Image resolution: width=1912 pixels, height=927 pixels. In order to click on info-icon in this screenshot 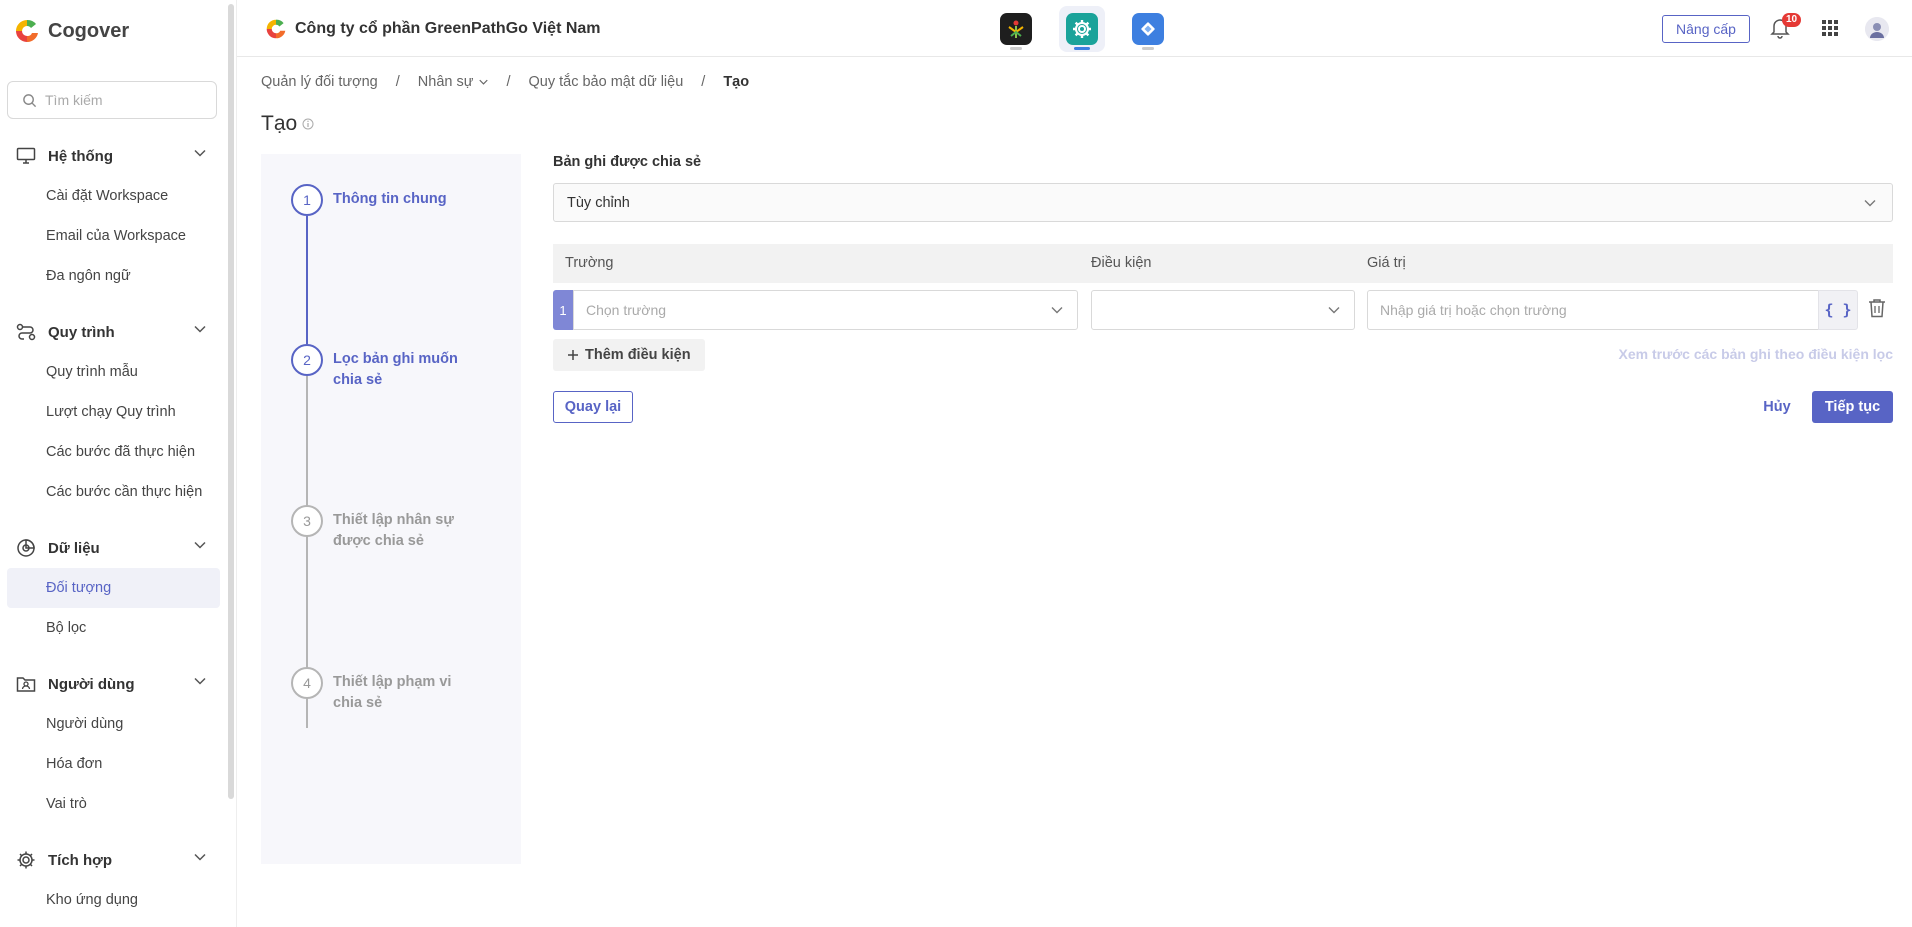, I will do `click(308, 124)`.